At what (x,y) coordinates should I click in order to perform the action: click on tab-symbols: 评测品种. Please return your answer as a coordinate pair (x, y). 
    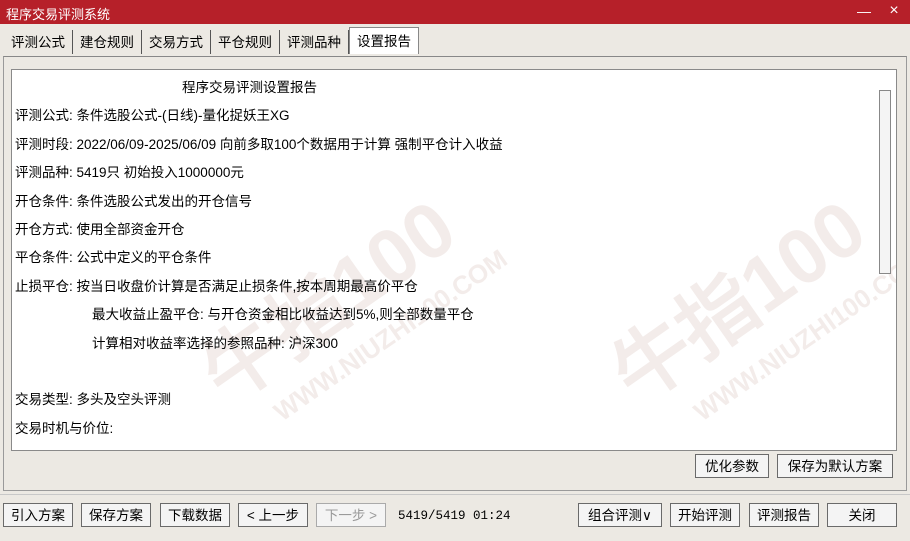
    Looking at the image, I should click on (314, 42).